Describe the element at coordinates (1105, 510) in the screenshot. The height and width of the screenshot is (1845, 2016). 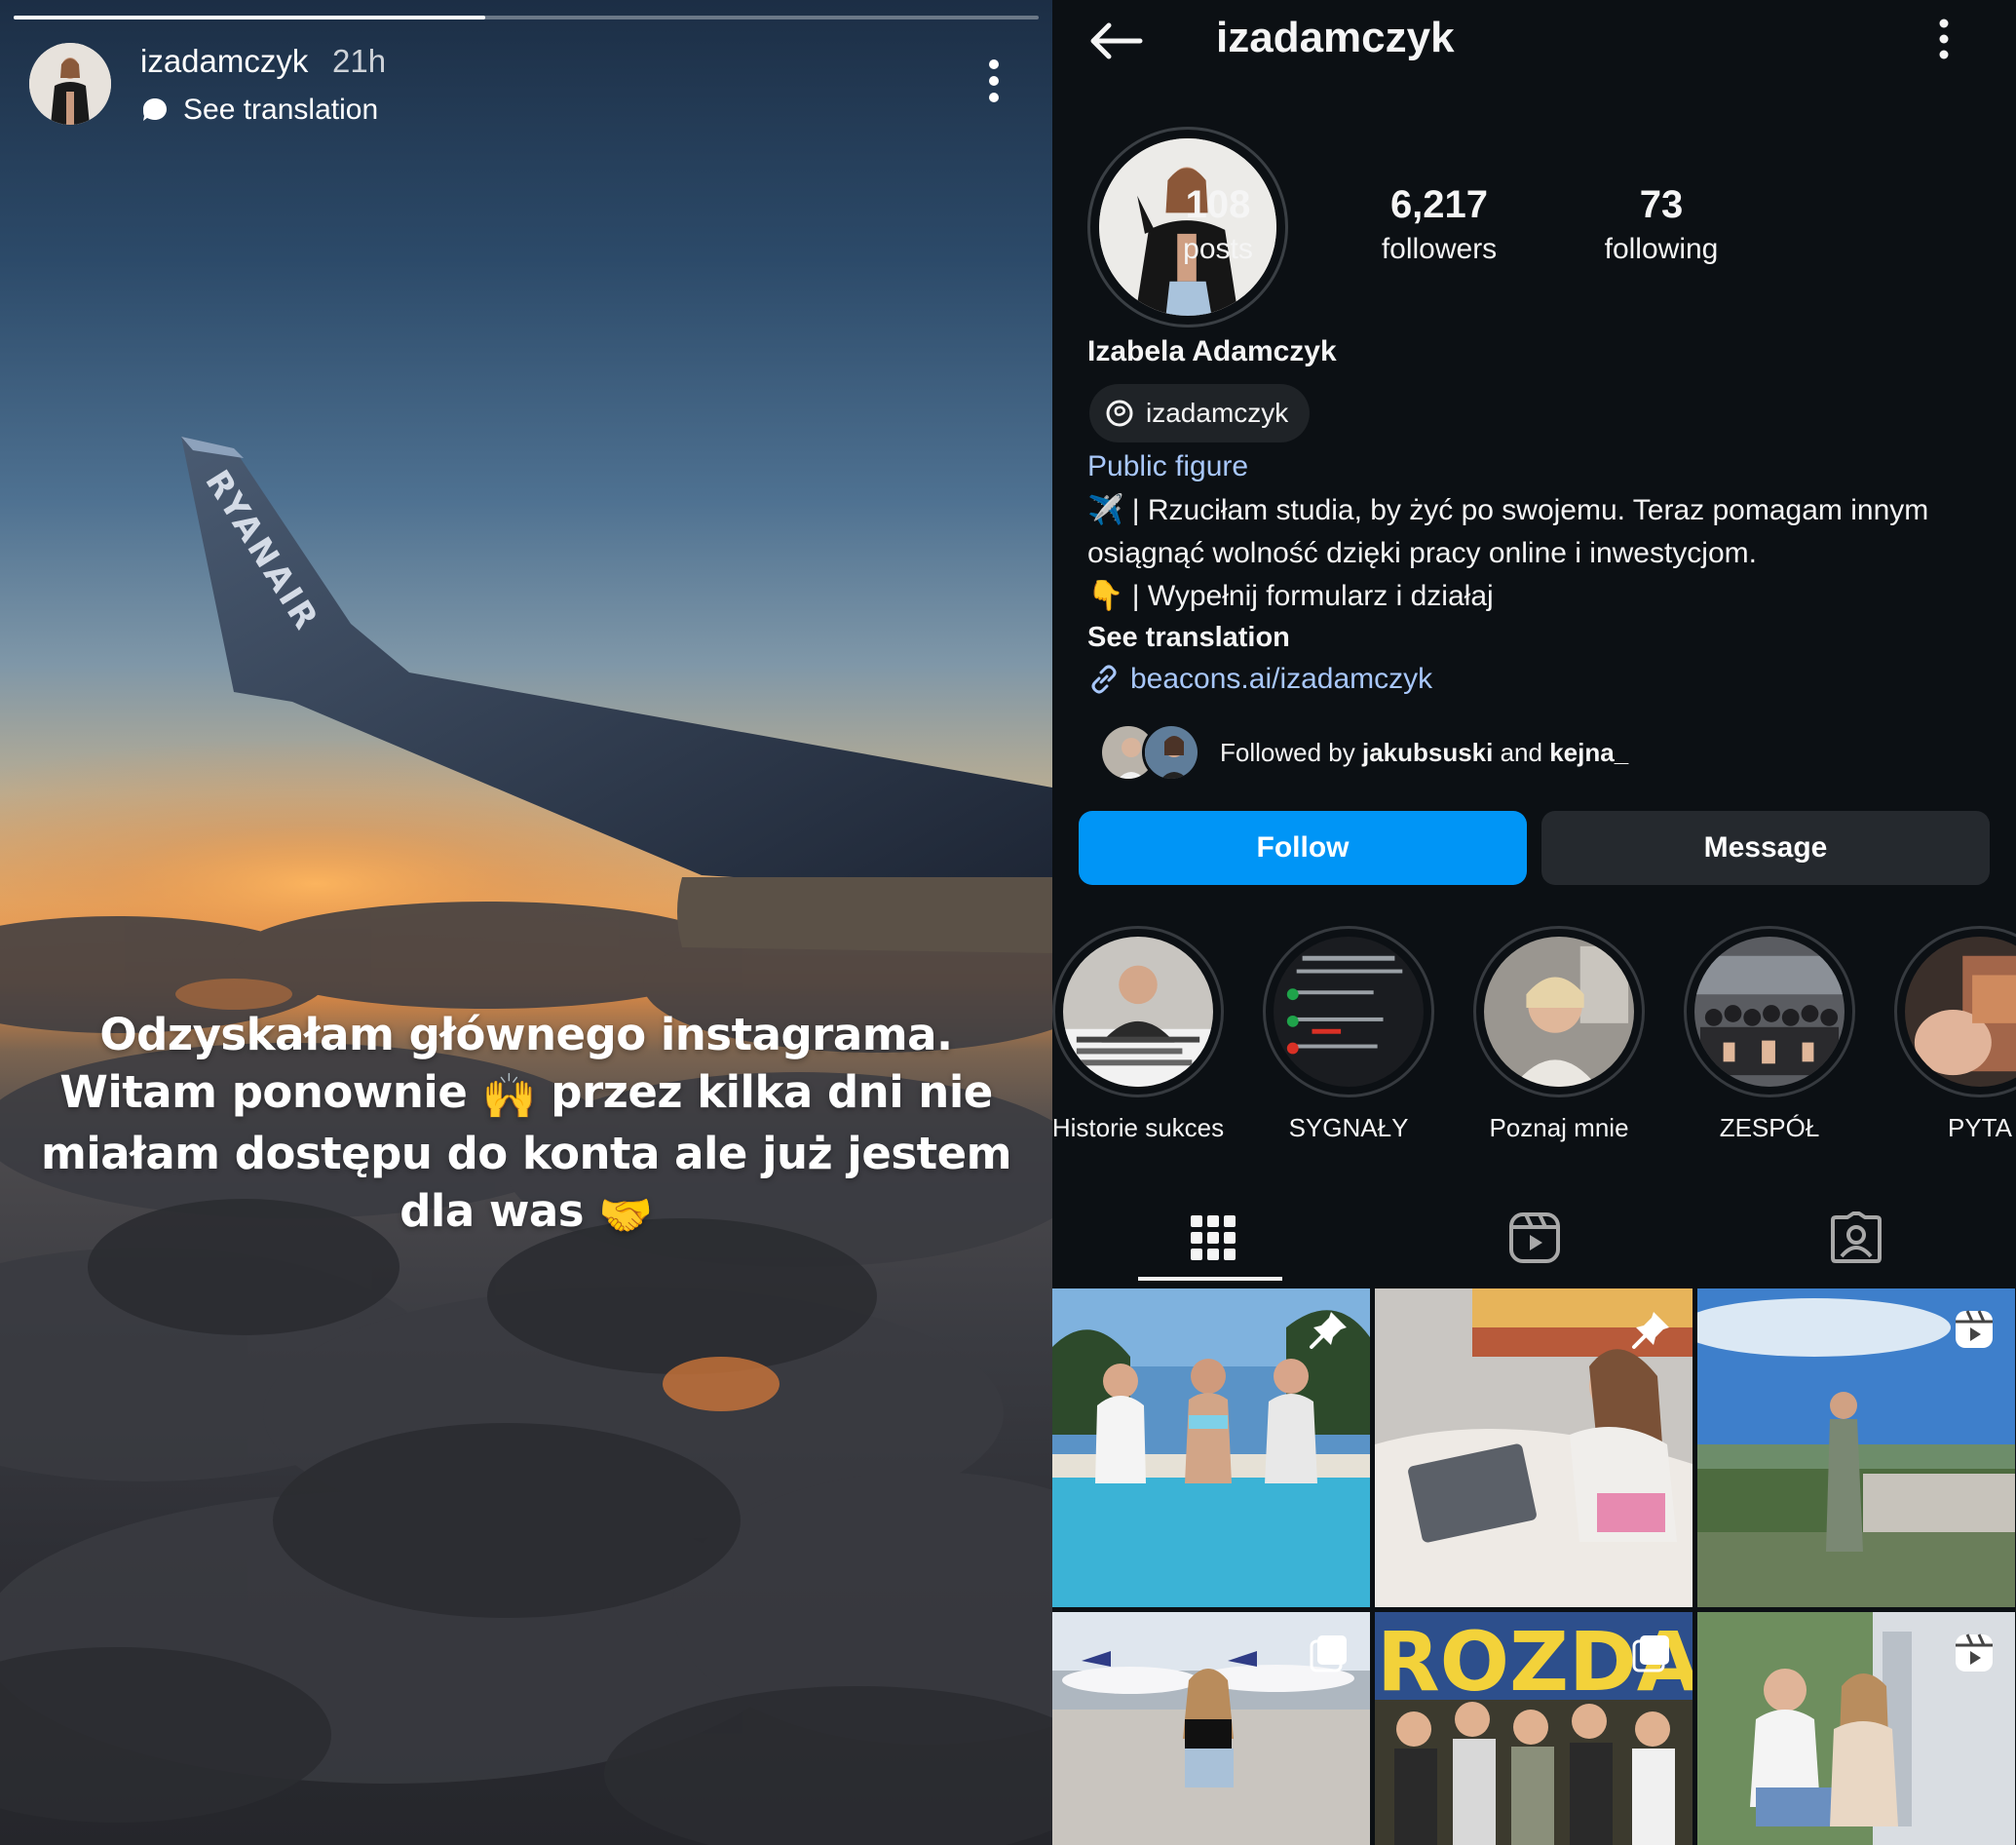
I see `airplane-emoji: ✈️` at that location.